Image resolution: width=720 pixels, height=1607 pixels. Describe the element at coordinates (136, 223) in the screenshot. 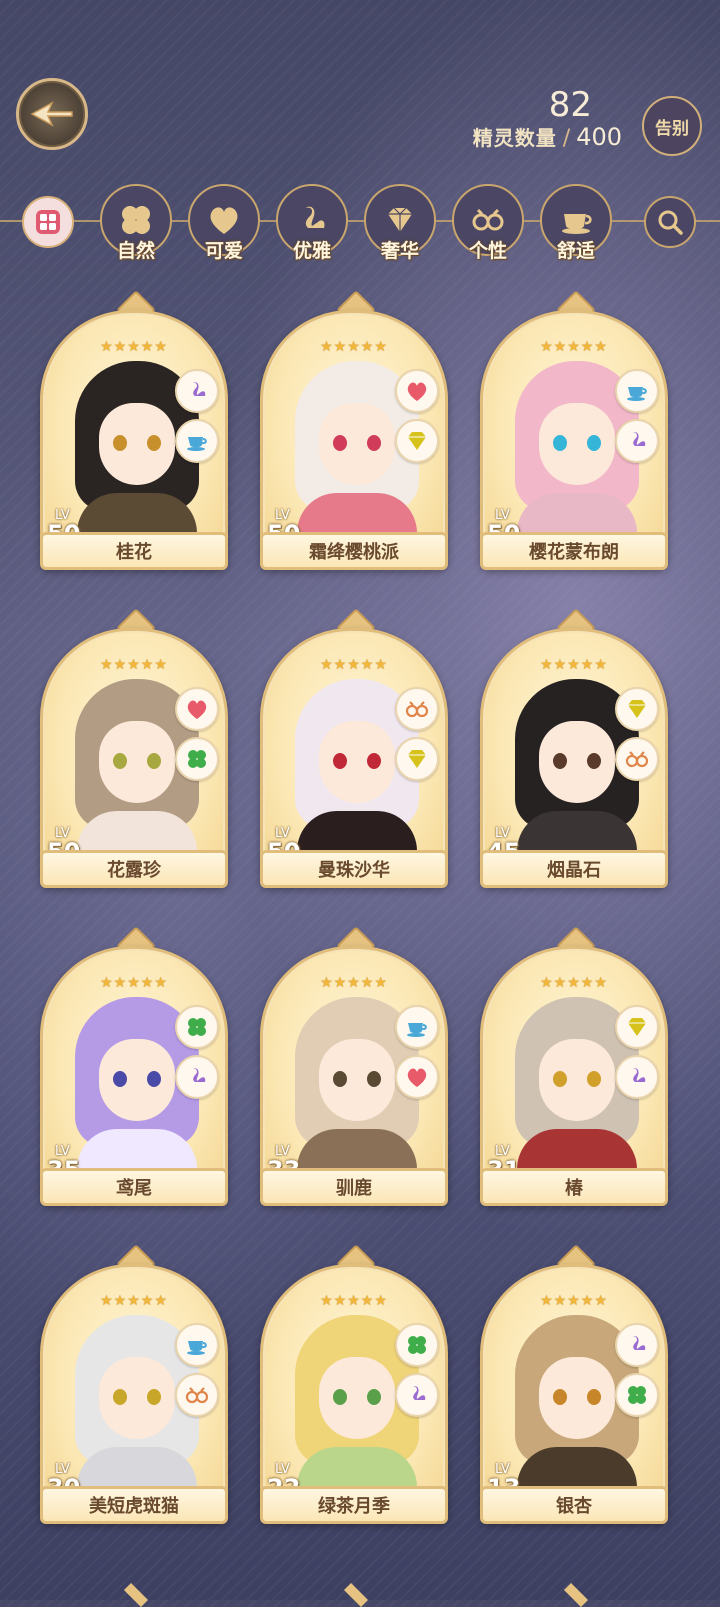

I see `filter-nature: 自然` at that location.